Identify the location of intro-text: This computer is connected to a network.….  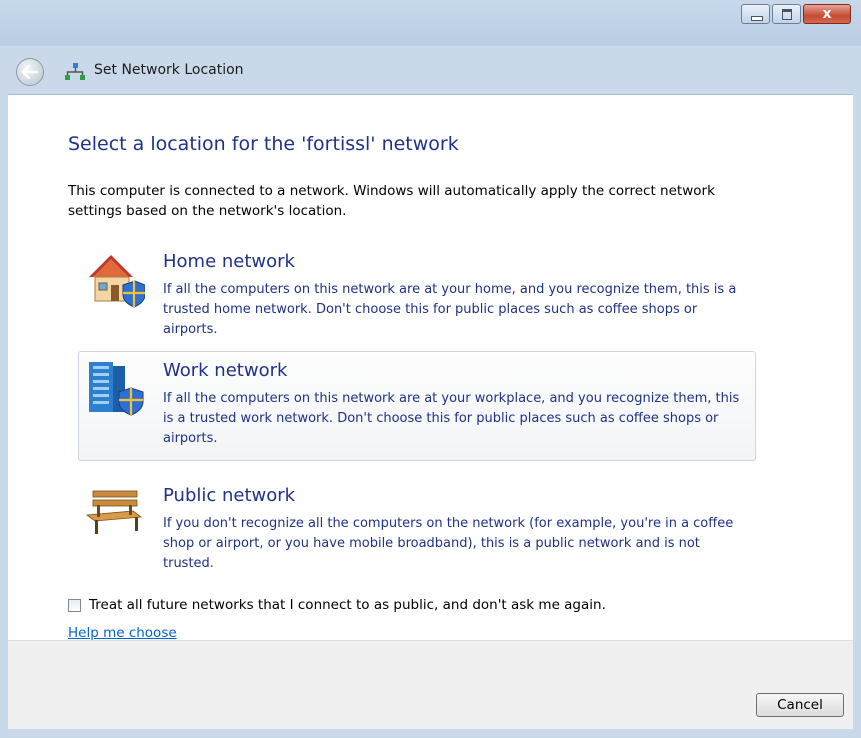
(391, 201).